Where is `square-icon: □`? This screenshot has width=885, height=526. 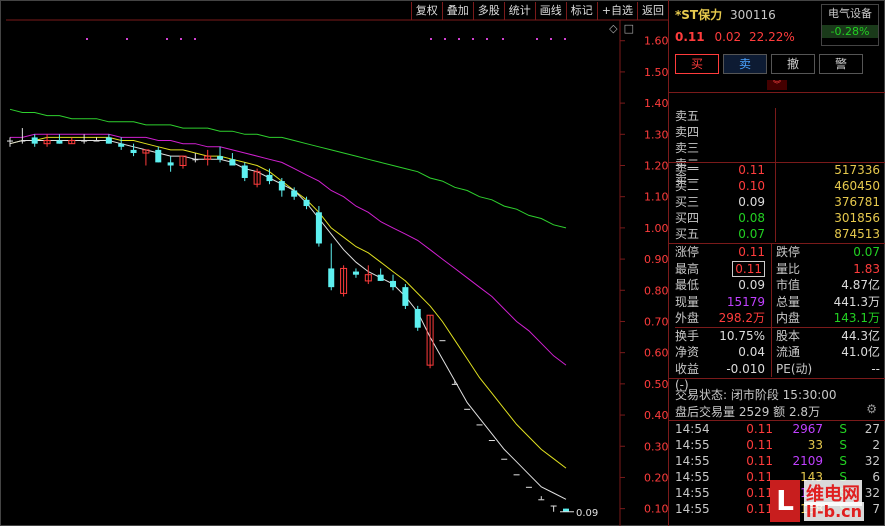
square-icon: □ is located at coordinates (629, 28).